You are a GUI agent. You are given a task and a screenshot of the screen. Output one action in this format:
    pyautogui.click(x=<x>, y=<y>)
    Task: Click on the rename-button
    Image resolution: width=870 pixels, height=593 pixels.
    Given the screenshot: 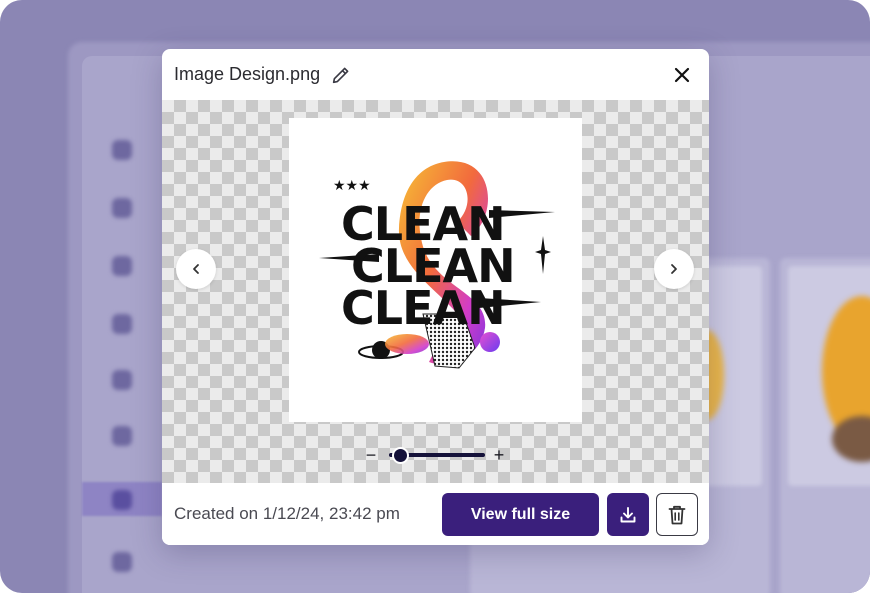 What is the action you would take?
    pyautogui.click(x=341, y=75)
    